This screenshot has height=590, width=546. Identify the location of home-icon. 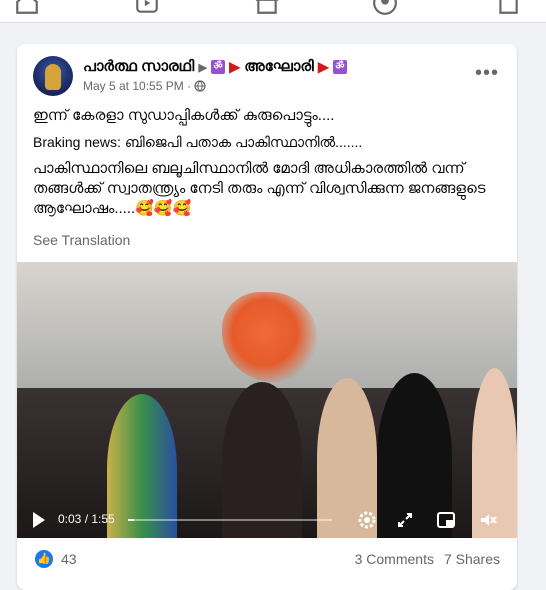
(27, 8).